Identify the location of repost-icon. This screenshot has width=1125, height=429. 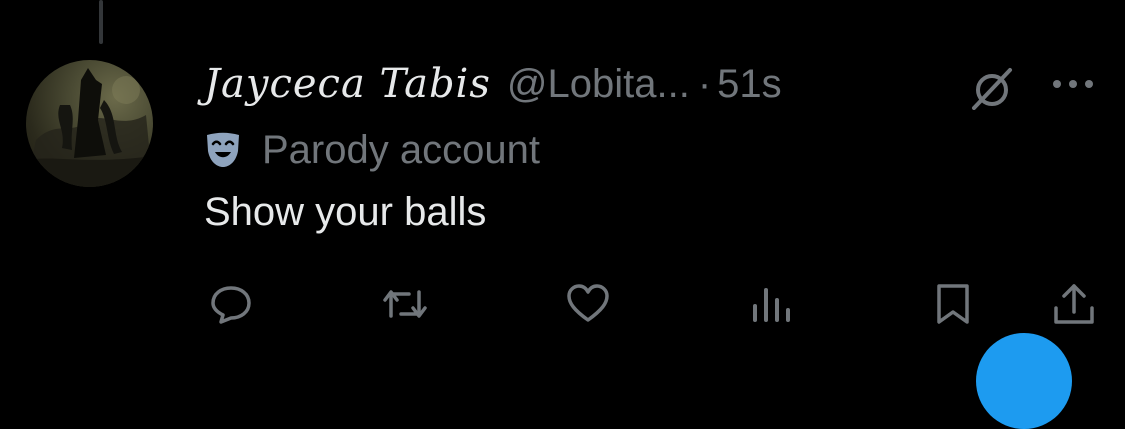
(405, 304).